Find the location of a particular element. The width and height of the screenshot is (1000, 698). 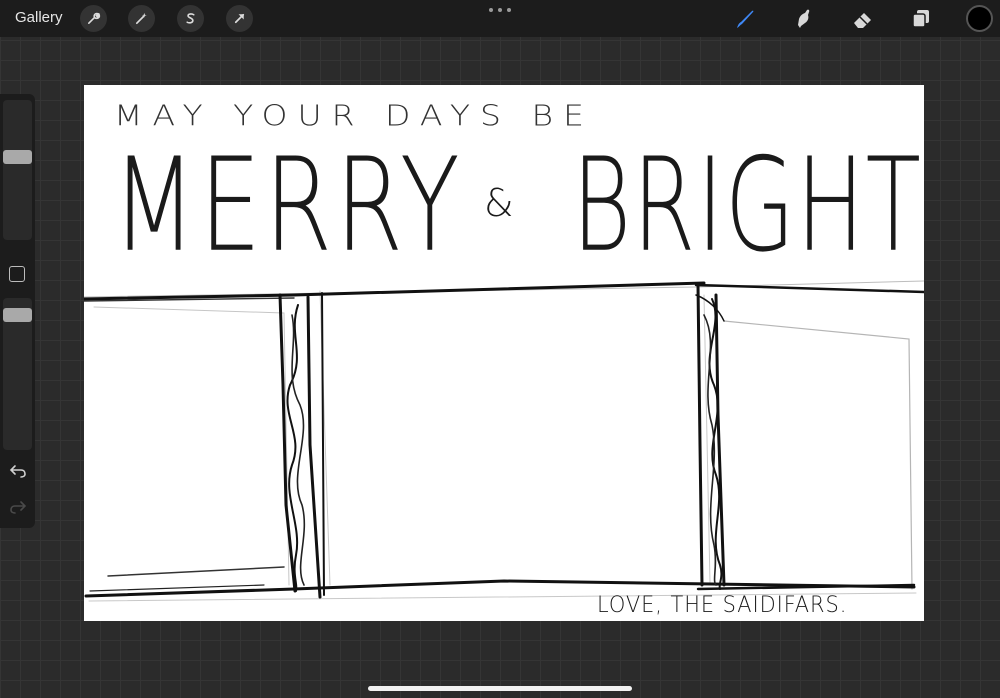

transform-button is located at coordinates (239, 18).